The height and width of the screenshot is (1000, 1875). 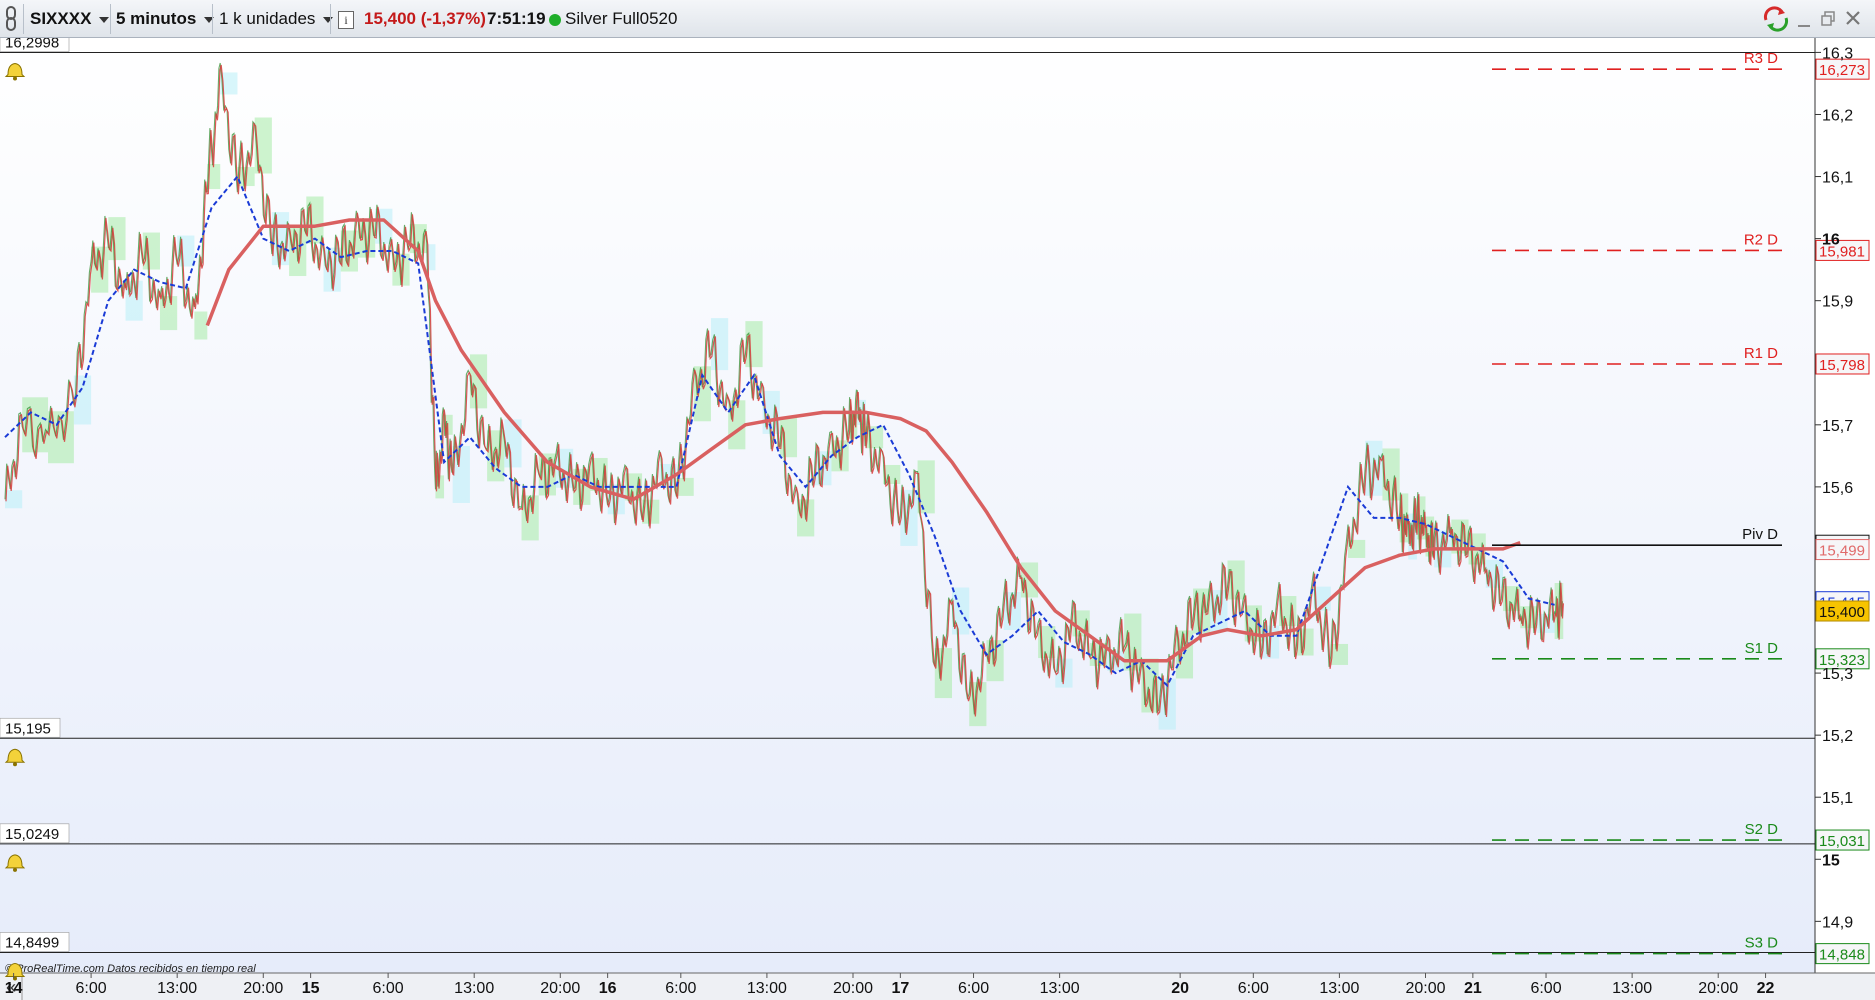 I want to click on x-tick-day-label: 15, so click(x=311, y=988).